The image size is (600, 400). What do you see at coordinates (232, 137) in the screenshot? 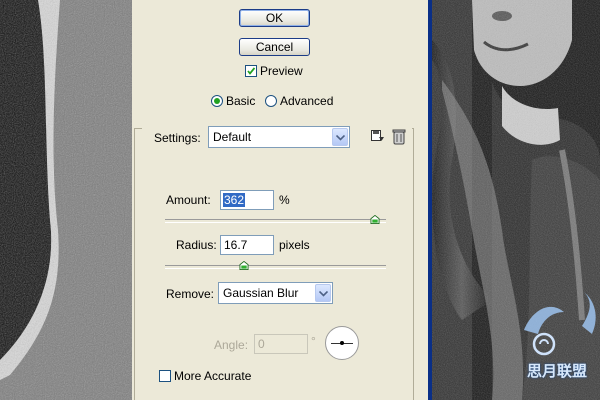
I see `settings-select-value: Default` at bounding box center [232, 137].